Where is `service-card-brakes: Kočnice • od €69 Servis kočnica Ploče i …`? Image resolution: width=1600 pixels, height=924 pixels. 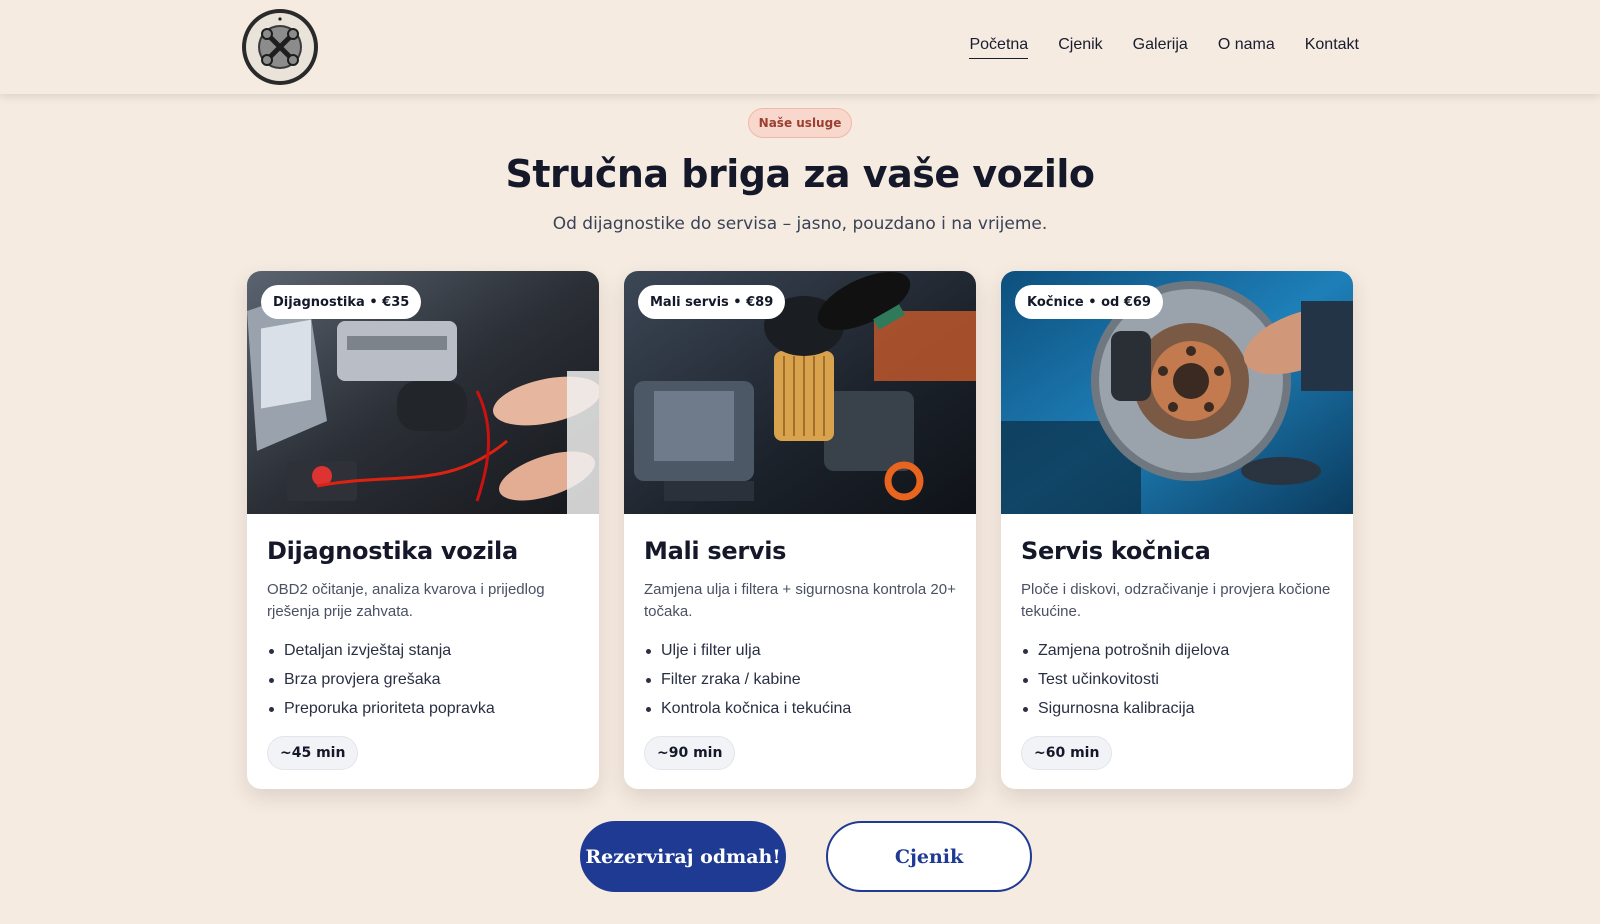
service-card-brakes: Kočnice • od €69 Servis kočnica Ploče i … is located at coordinates (1177, 530).